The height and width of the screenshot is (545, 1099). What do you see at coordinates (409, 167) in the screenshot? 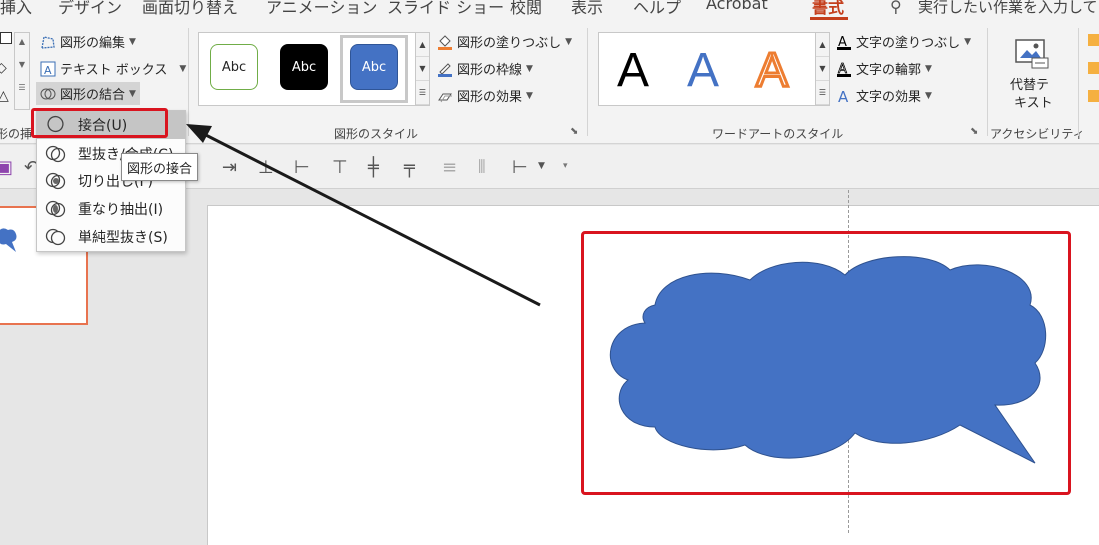
I see `align-center-icon: ╤` at bounding box center [409, 167].